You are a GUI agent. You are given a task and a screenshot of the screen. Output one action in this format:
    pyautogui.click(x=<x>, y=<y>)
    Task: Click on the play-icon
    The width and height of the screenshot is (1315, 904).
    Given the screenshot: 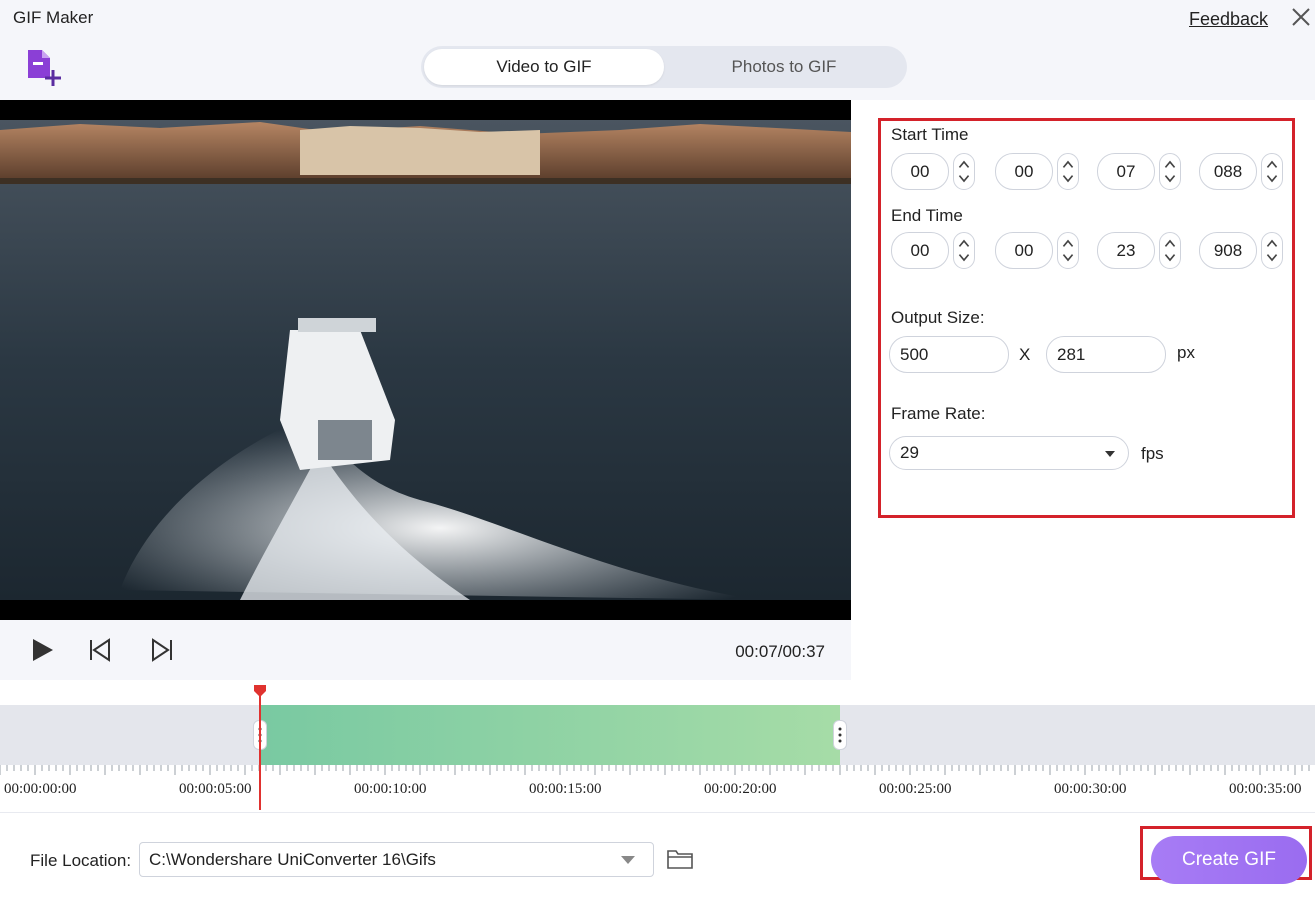 What is the action you would take?
    pyautogui.click(x=42, y=650)
    